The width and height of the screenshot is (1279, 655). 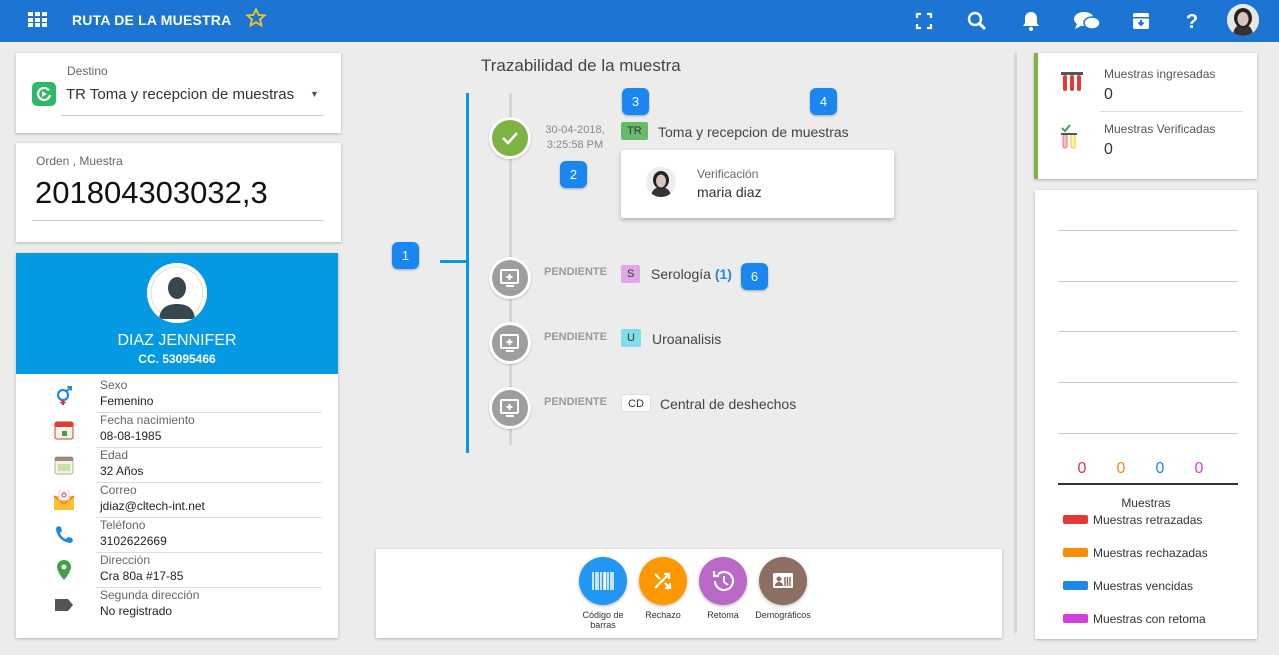 What do you see at coordinates (79, 161) in the screenshot?
I see `orden-label: Orden , Muestra` at bounding box center [79, 161].